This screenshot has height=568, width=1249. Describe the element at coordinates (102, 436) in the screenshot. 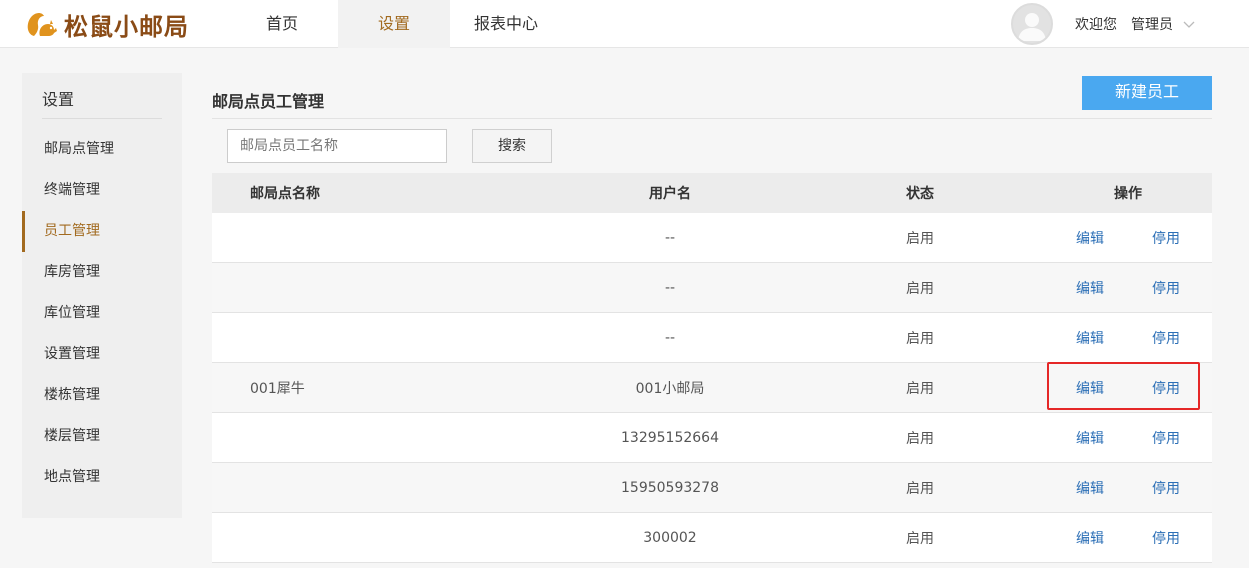

I see `sidebar-item-floors: 楼层管理` at that location.